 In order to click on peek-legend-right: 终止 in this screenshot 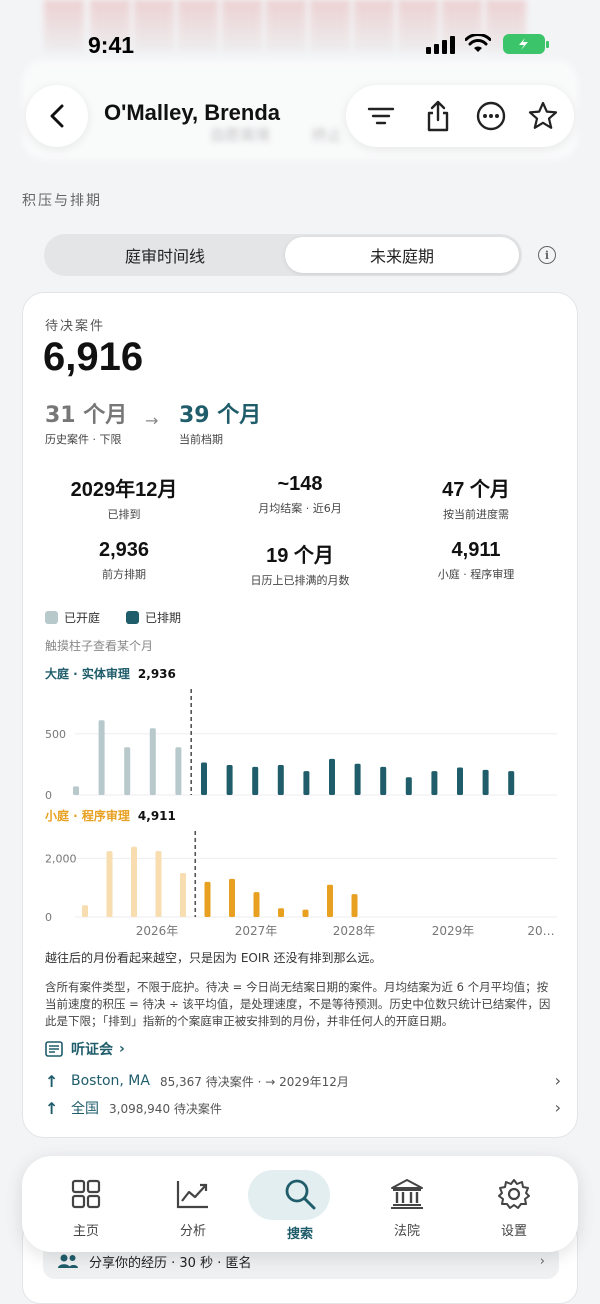, I will do `click(327, 135)`.